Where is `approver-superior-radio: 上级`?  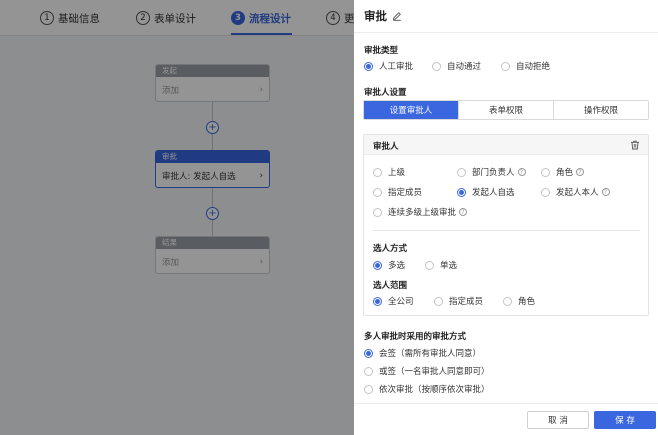 approver-superior-radio: 上级 is located at coordinates (389, 172).